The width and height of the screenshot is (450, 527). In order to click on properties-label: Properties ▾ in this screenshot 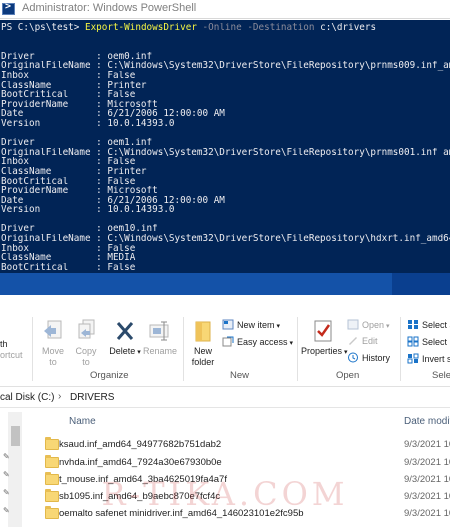, I will do `click(324, 352)`.